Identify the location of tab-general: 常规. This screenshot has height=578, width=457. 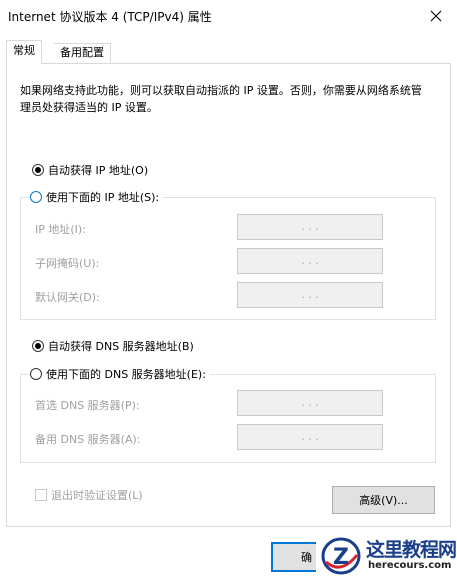
(24, 52).